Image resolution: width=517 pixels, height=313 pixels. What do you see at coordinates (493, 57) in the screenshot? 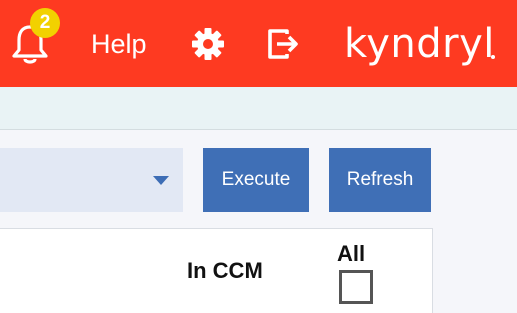
I see `brand-logo-dot` at bounding box center [493, 57].